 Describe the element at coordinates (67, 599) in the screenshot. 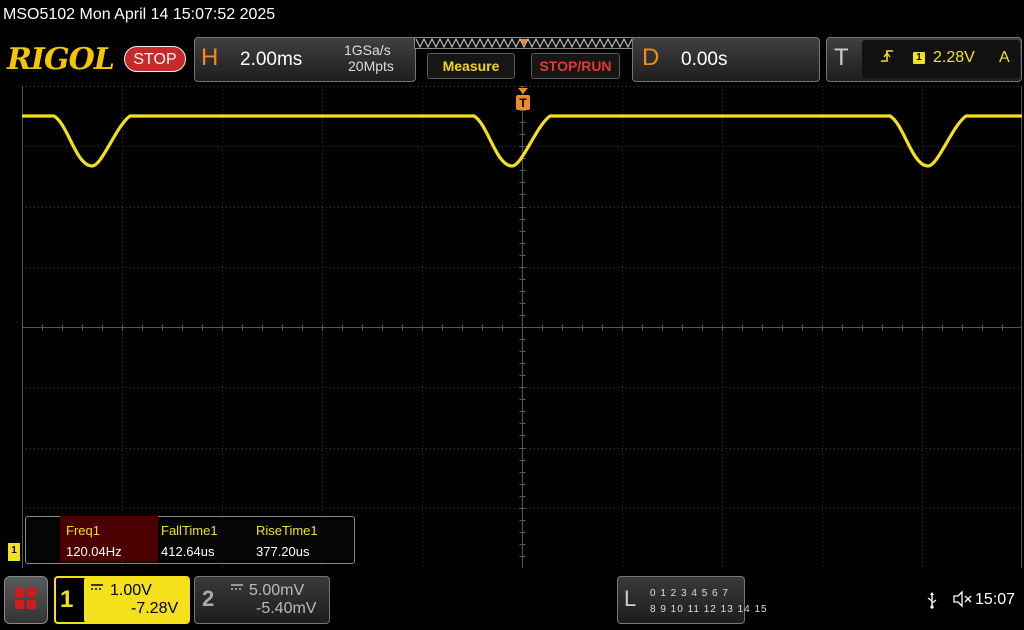

I see `channel-1-number: 1` at that location.